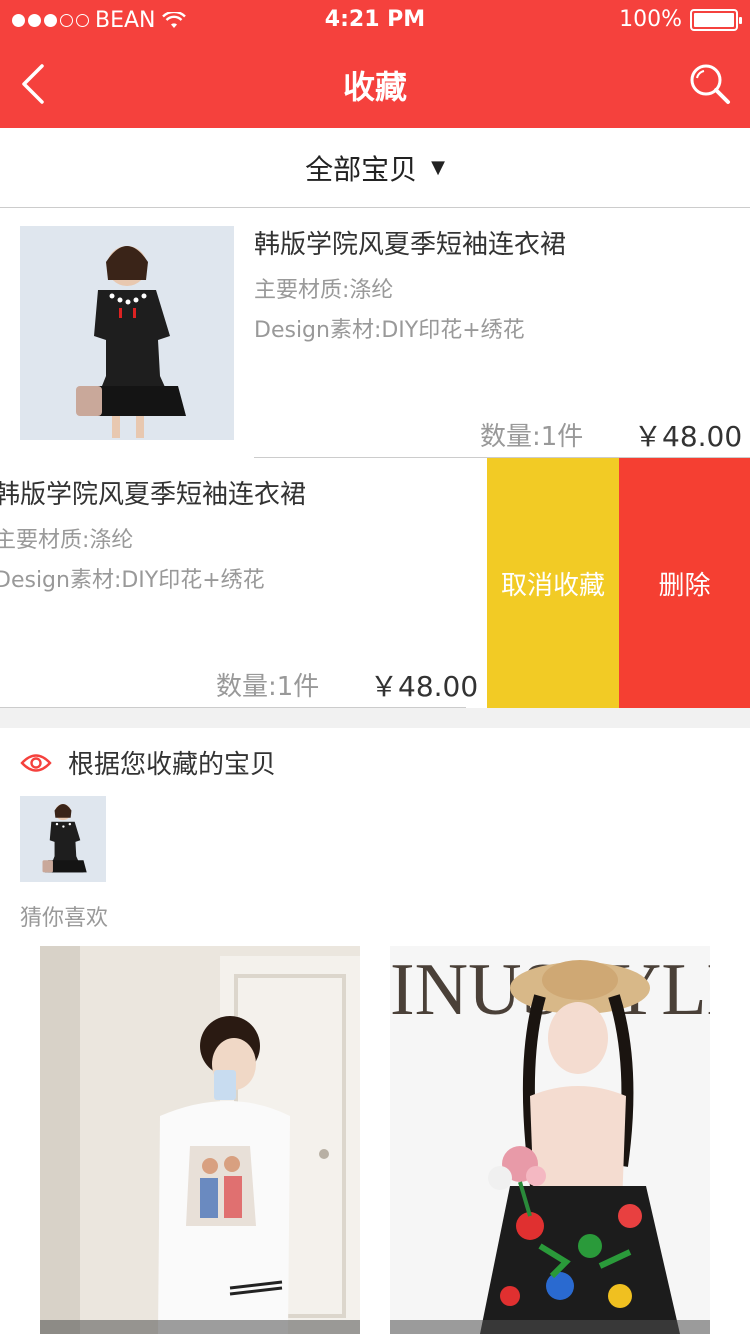 The image size is (750, 1334). What do you see at coordinates (375, 20) in the screenshot?
I see `status-bar: BEAN 4:21 PM 100%` at bounding box center [375, 20].